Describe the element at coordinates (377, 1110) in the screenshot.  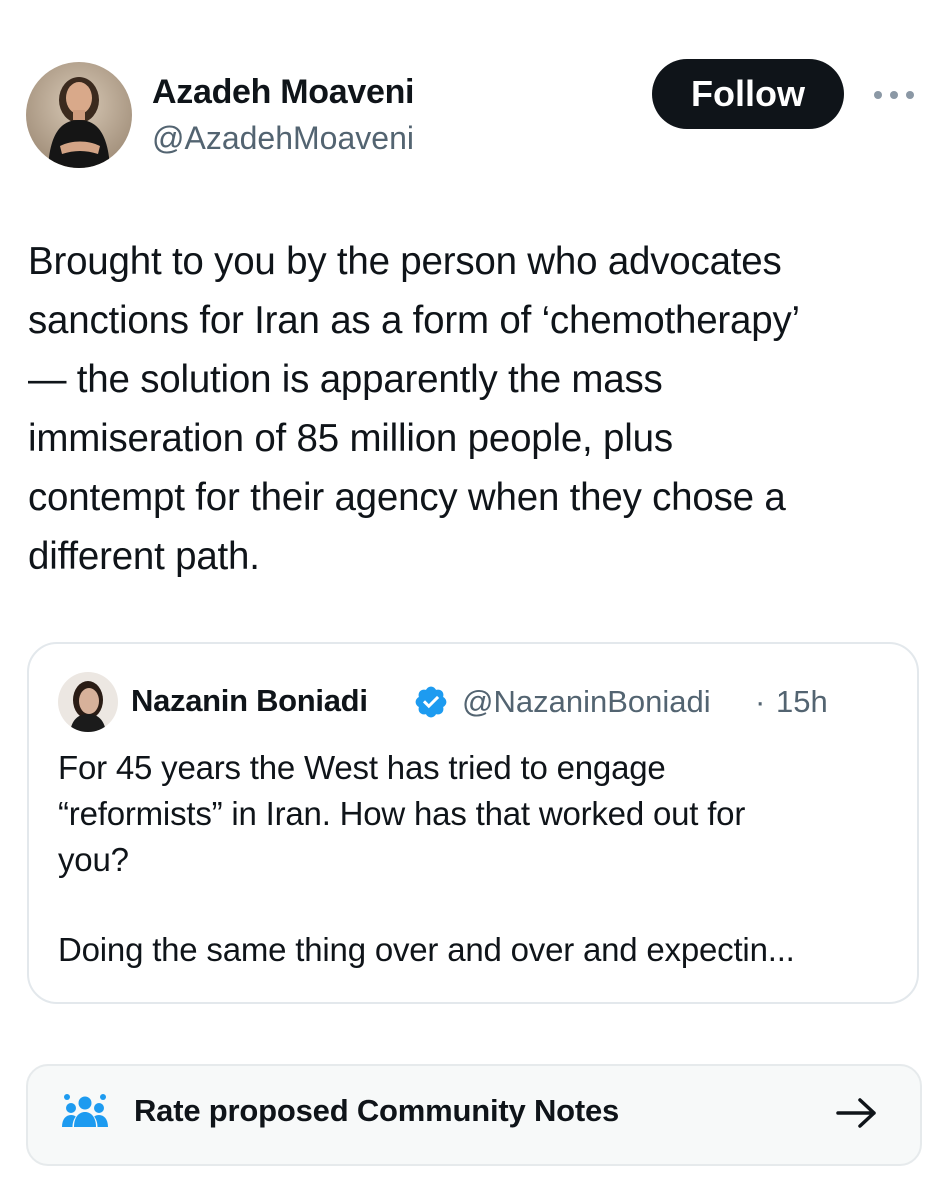
I see `community-notes-label: Rate proposed Community Notes` at that location.